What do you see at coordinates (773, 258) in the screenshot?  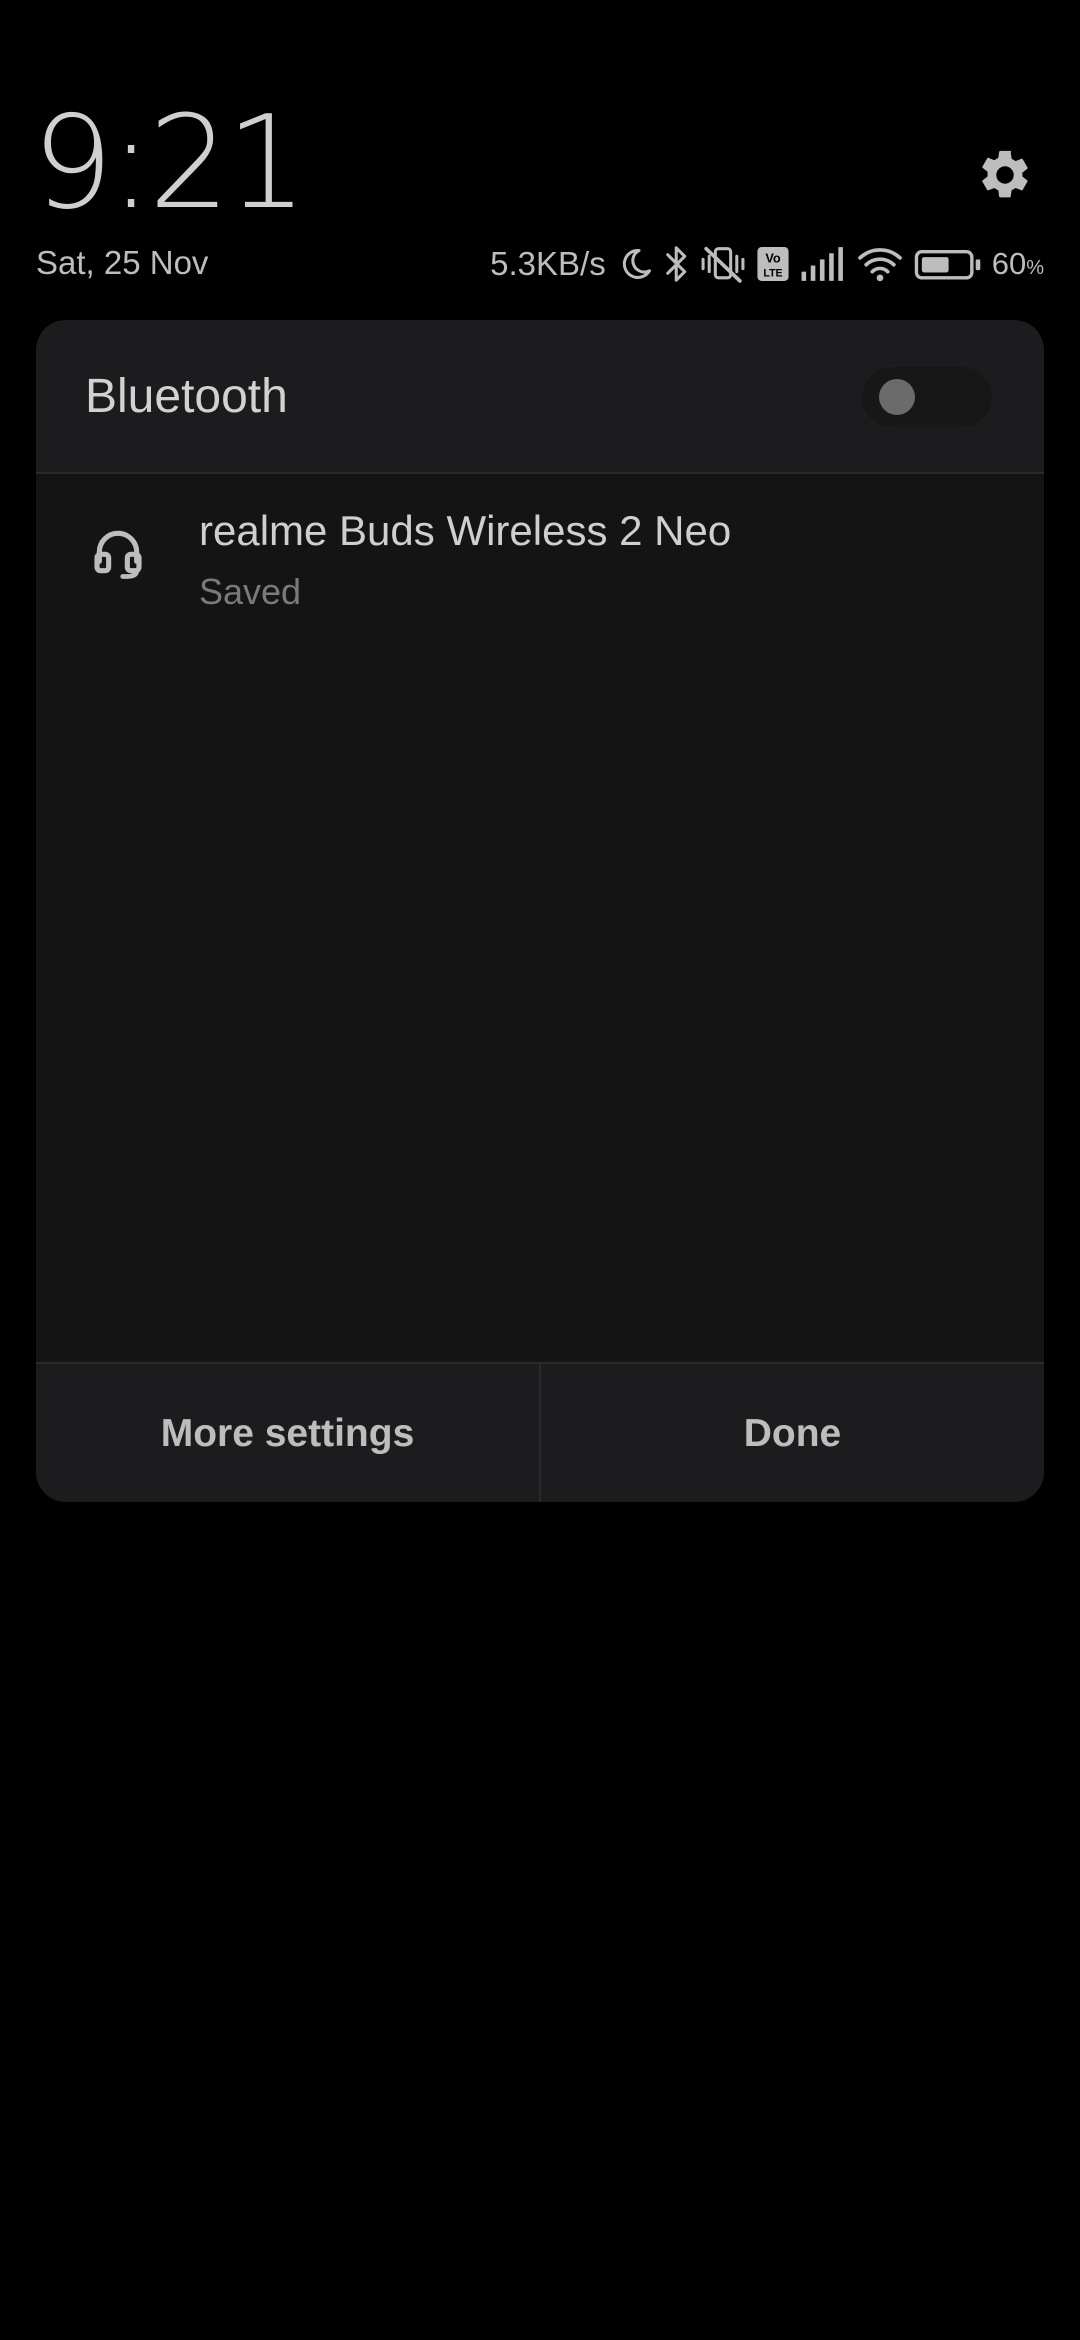 I see `svg-text: Vo` at bounding box center [773, 258].